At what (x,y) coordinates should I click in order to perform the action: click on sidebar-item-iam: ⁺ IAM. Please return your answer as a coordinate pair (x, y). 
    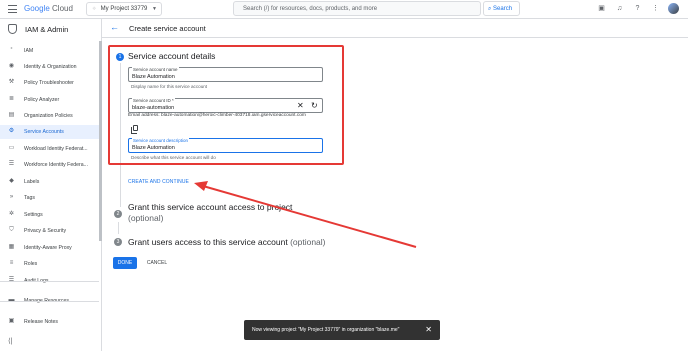
    Looking at the image, I should click on (49, 51).